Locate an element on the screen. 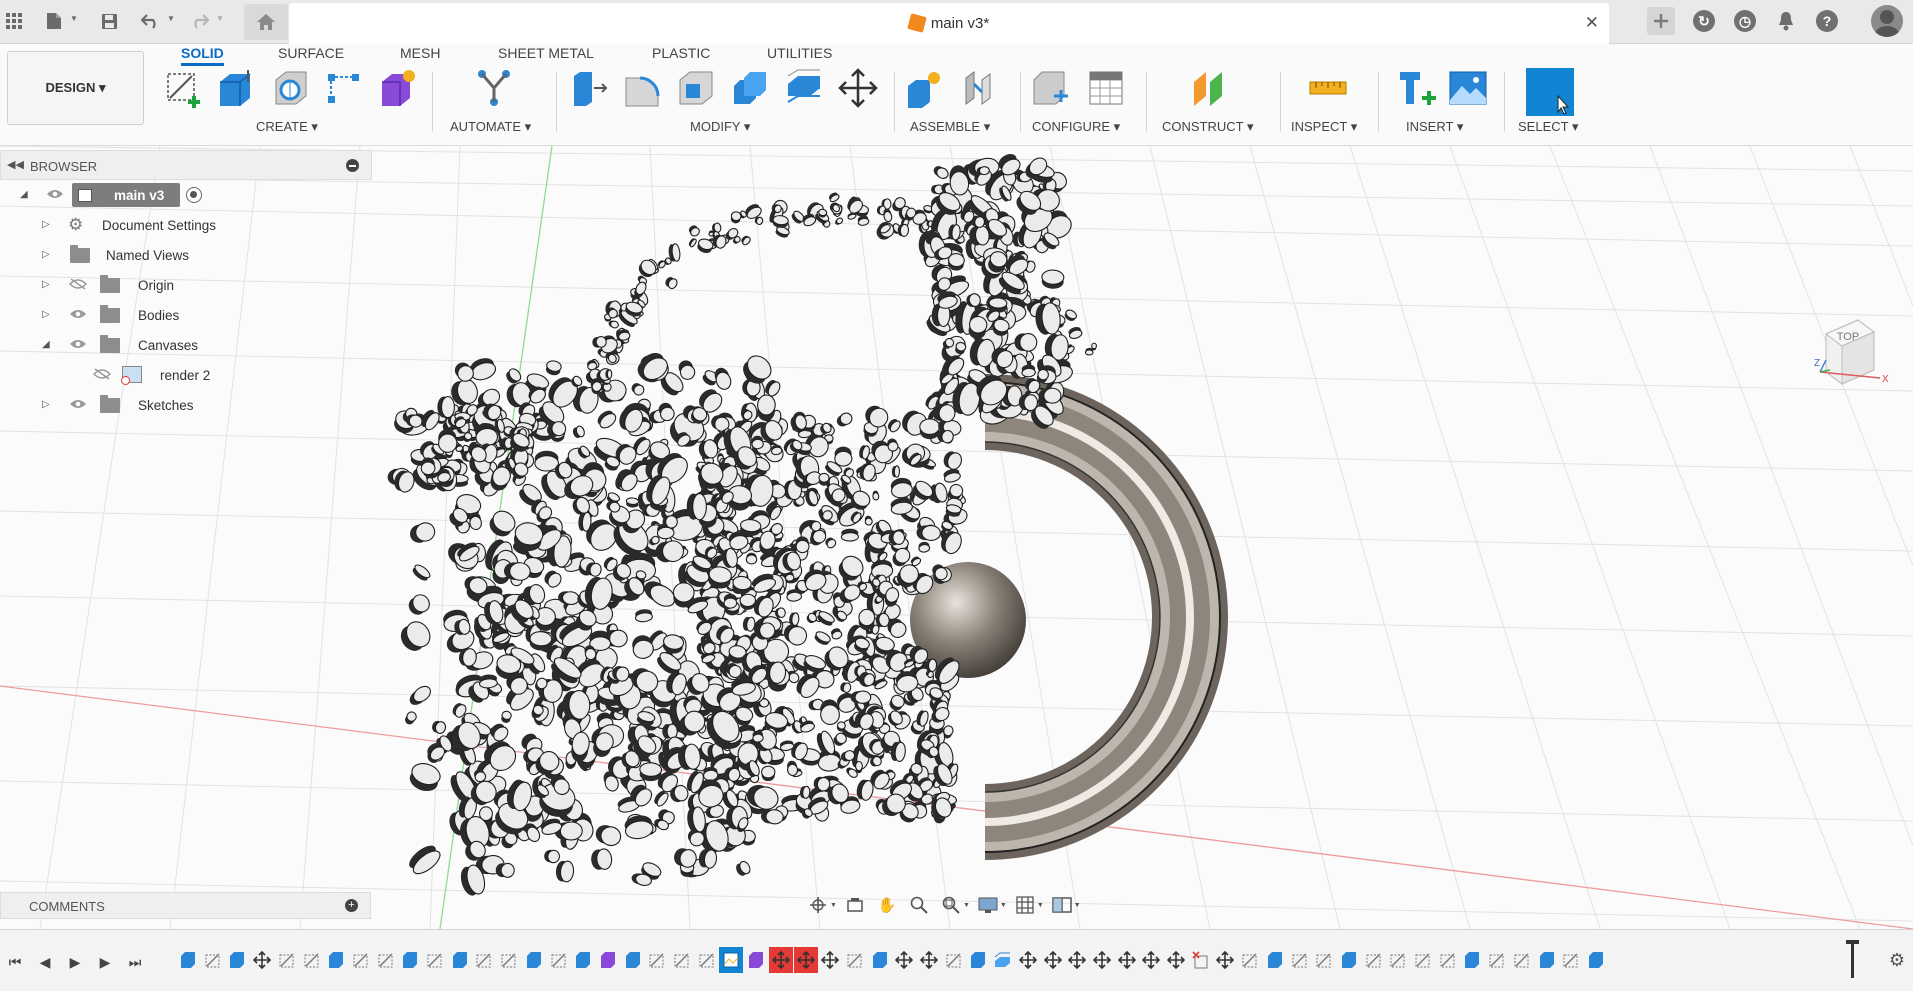  offset-plane-icon is located at coordinates (1210, 88).